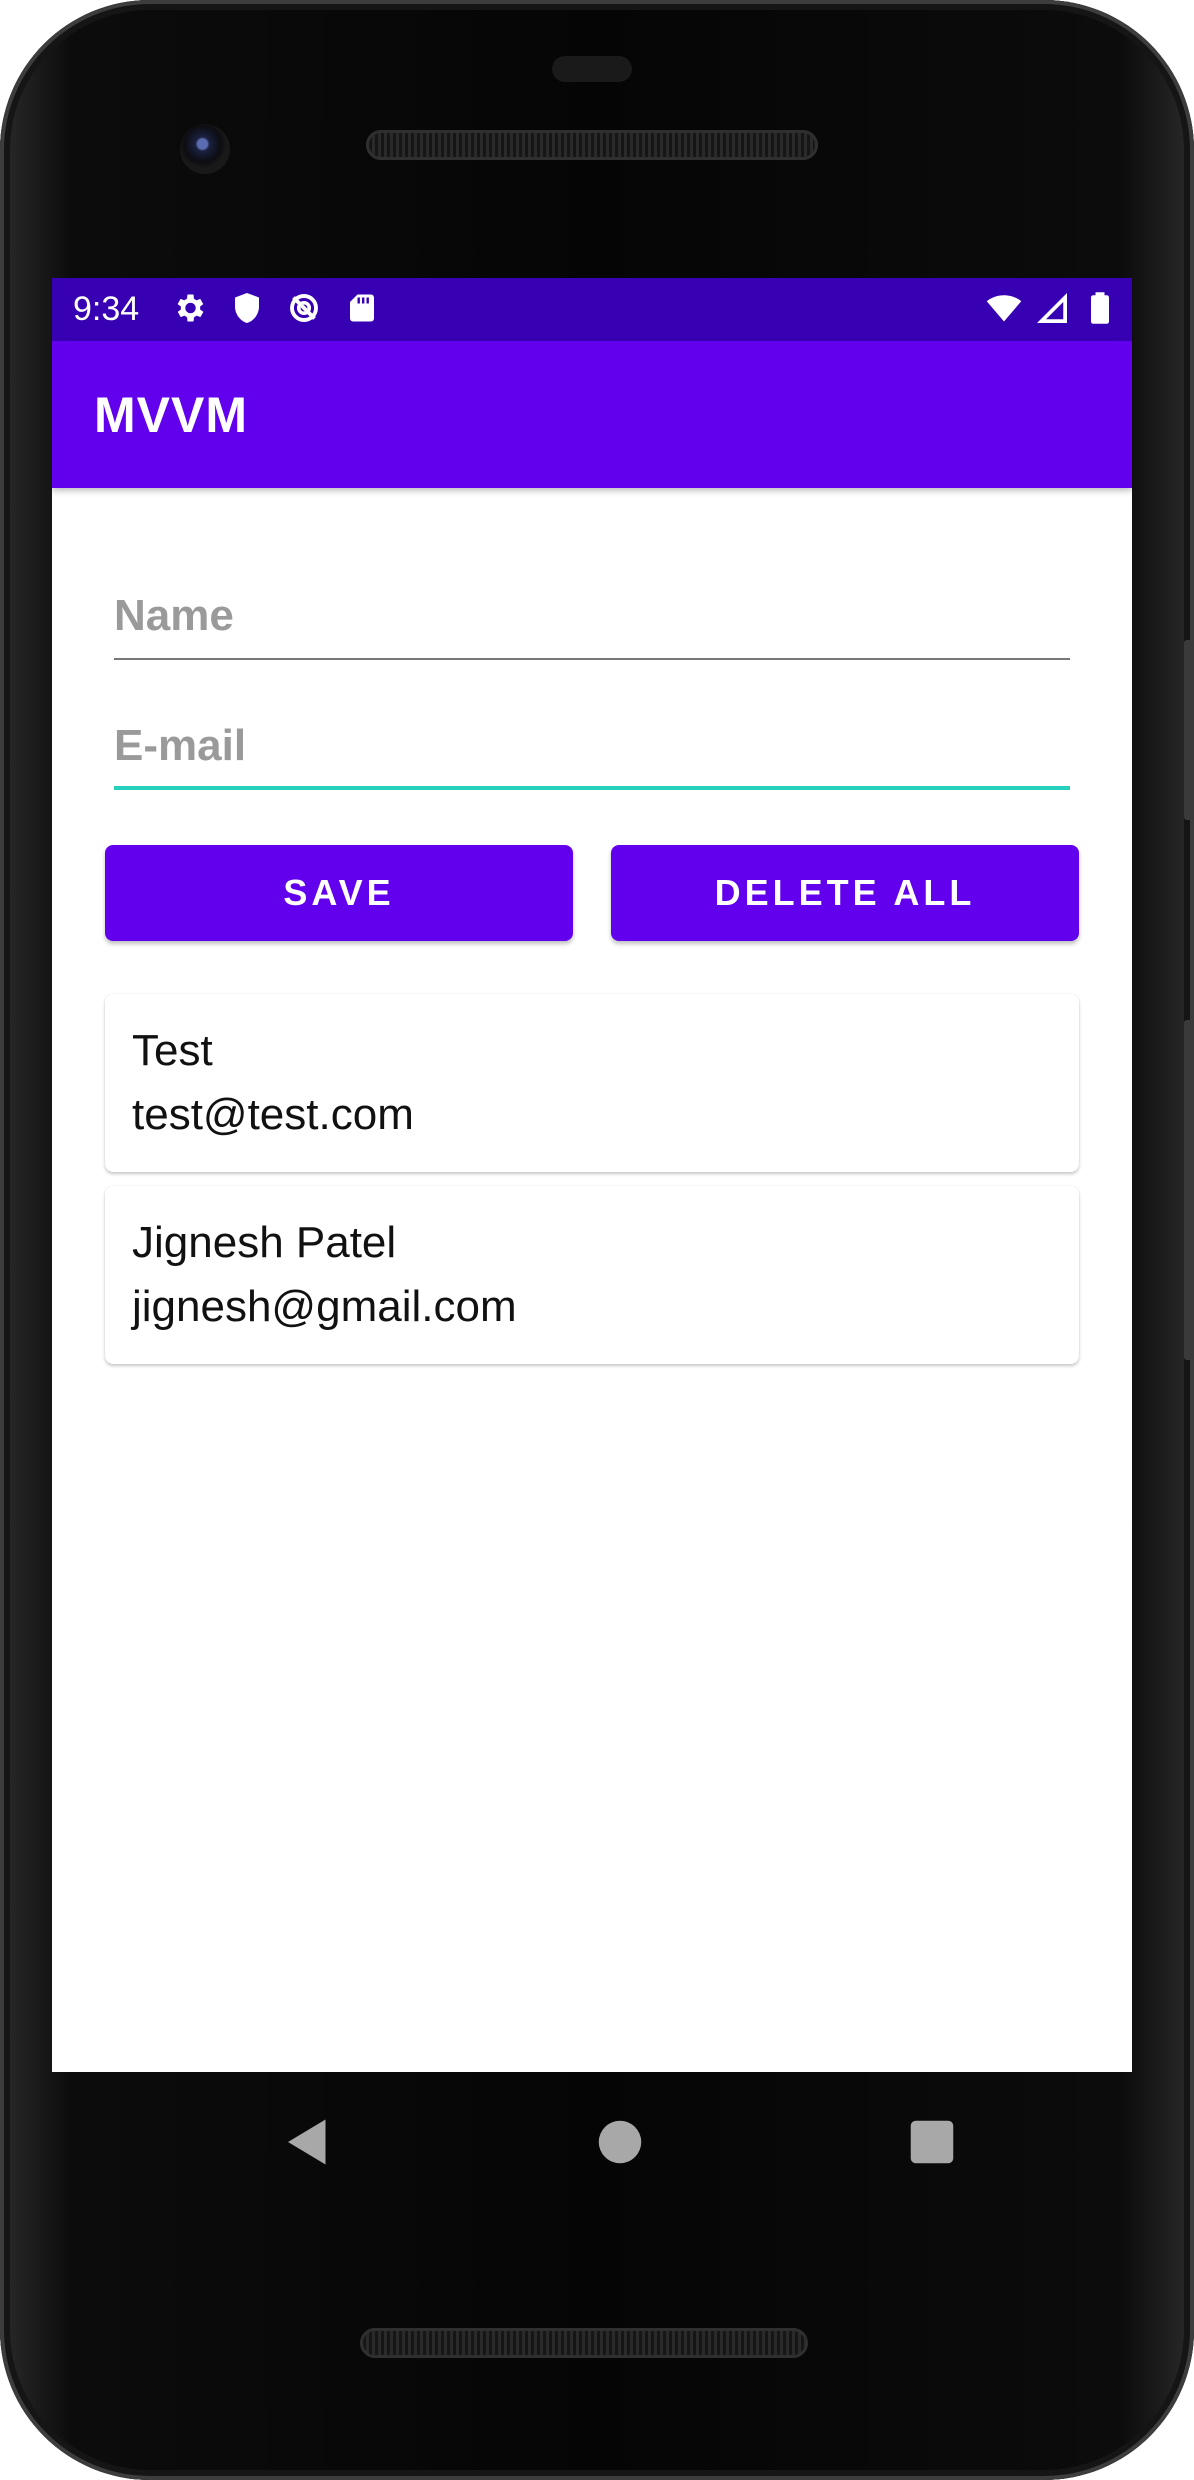 The image size is (1194, 2480). Describe the element at coordinates (324, 1306) in the screenshot. I see `subscriber-email: jignesh@gmail.com` at that location.